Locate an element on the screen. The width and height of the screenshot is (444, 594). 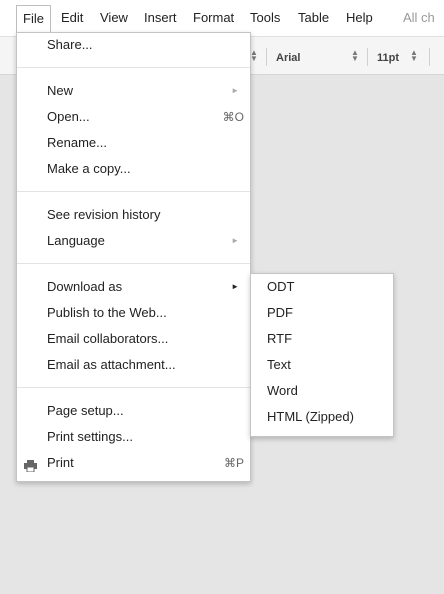
menu-insert: Insert is located at coordinates (160, 18).